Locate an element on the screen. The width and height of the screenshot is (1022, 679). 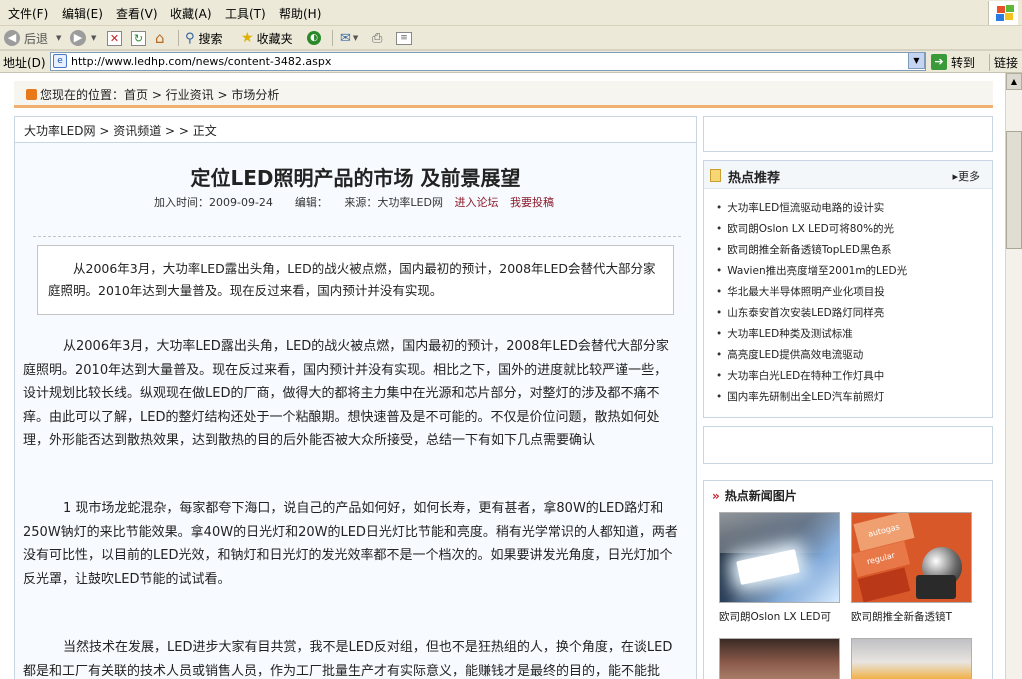
stop-button: ✕ is located at coordinates (114, 38).